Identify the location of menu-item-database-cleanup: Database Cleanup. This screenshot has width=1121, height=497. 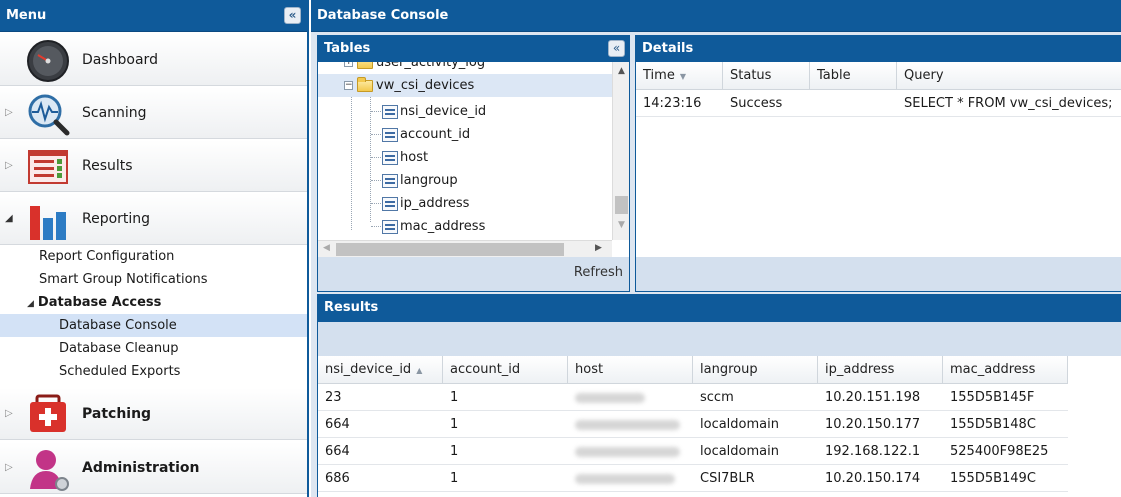
(153, 348).